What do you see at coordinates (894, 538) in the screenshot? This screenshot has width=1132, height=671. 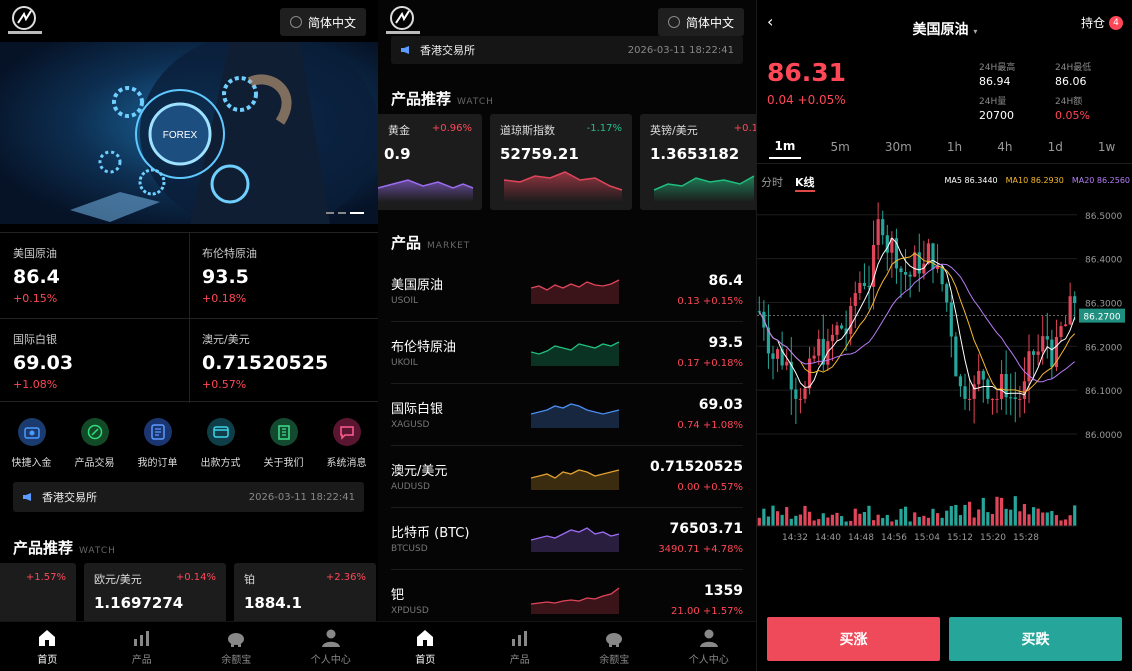 I see `x-tick-label: 14:56` at bounding box center [894, 538].